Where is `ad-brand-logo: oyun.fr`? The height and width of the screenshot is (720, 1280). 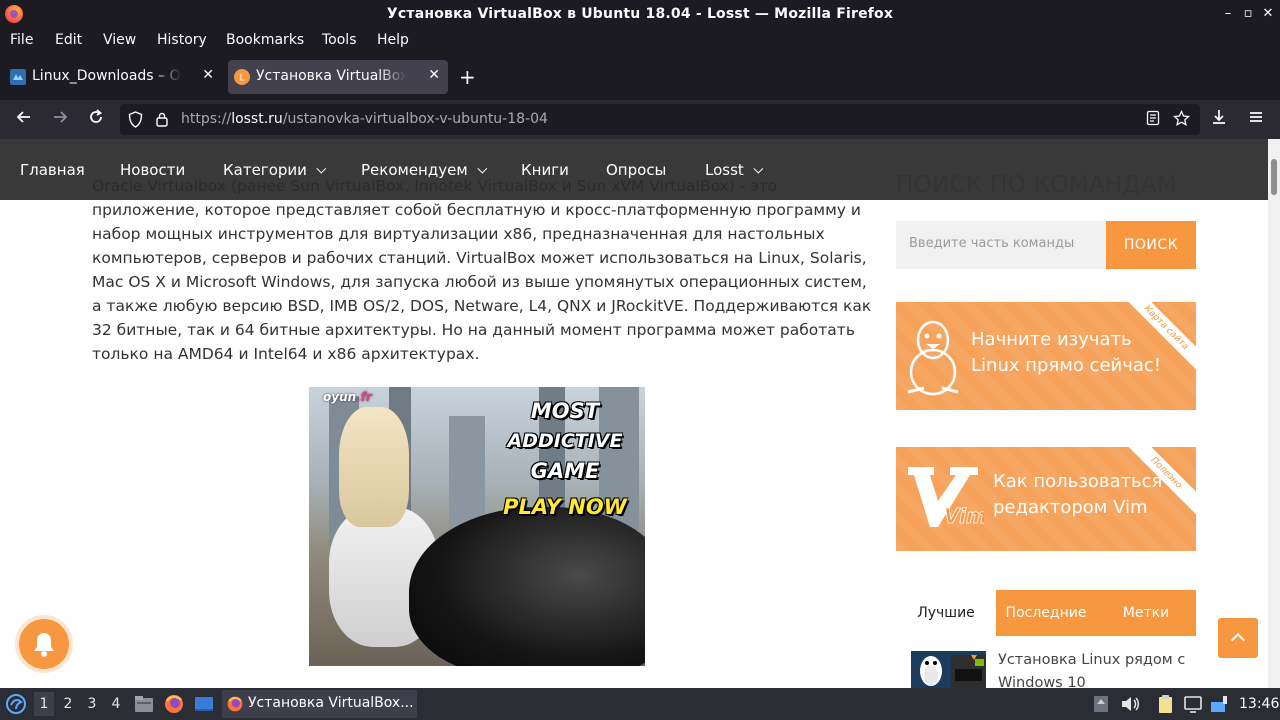 ad-brand-logo: oyun.fr is located at coordinates (347, 397).